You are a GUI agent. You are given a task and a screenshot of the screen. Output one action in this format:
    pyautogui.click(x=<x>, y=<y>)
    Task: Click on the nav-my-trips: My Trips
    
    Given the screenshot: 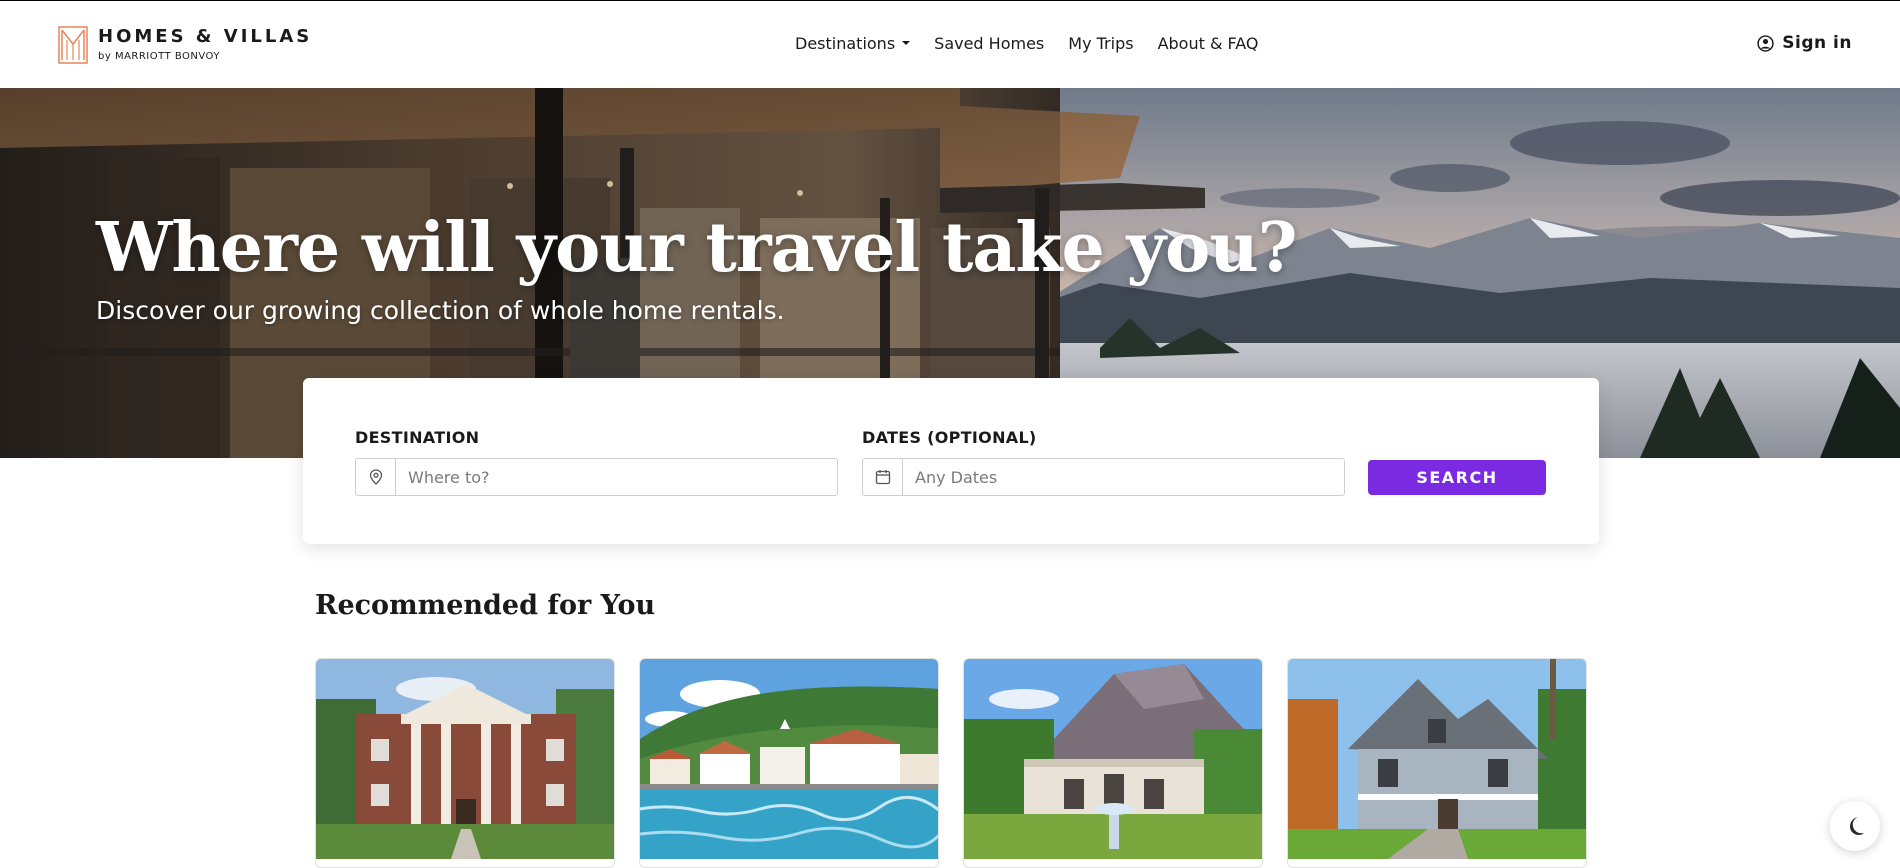 What is the action you would take?
    pyautogui.click(x=1100, y=43)
    